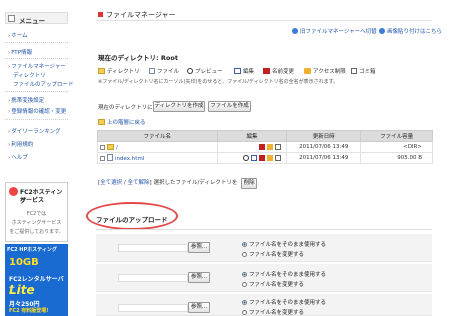  What do you see at coordinates (100, 14) in the screenshot?
I see `title-marker-icon` at bounding box center [100, 14].